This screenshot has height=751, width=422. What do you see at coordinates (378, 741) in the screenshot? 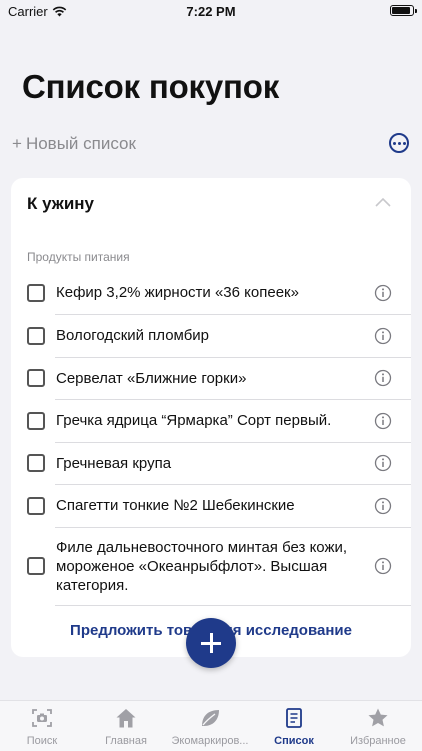
I see `tab-label: Избранное` at bounding box center [378, 741].